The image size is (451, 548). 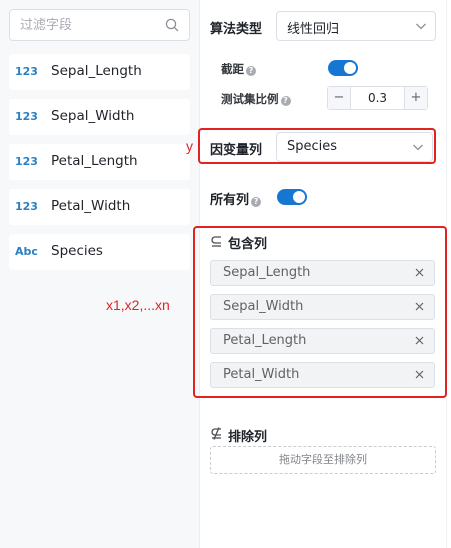 I want to click on exclude-drop-zone: 拖动字段至排除列, so click(x=323, y=460).